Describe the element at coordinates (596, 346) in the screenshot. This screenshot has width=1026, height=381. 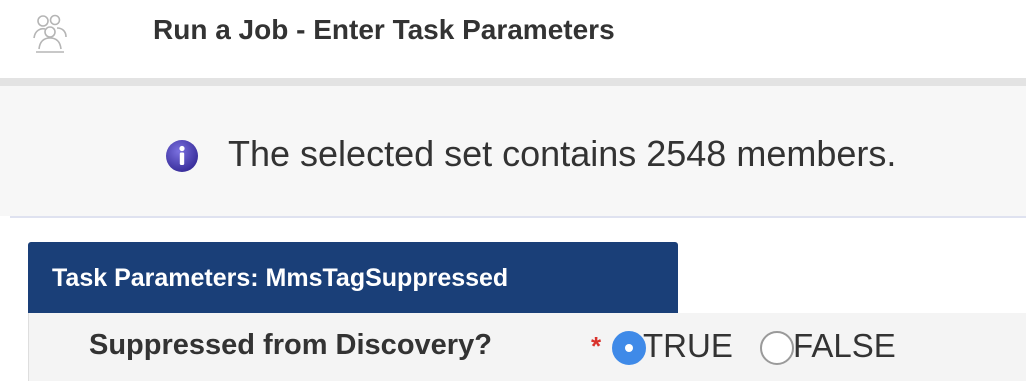
I see `required-indicator: *` at that location.